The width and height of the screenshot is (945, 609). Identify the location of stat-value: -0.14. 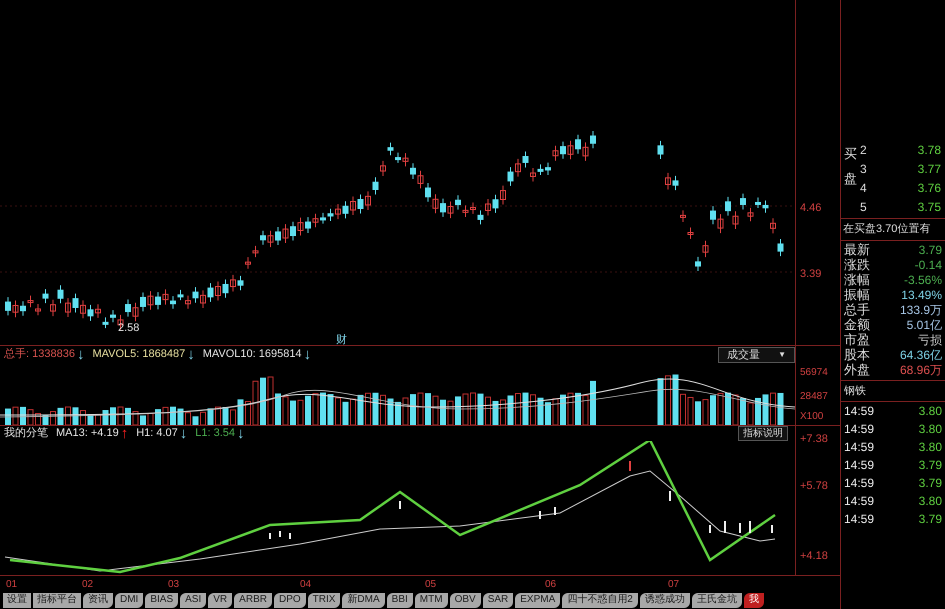
(928, 265).